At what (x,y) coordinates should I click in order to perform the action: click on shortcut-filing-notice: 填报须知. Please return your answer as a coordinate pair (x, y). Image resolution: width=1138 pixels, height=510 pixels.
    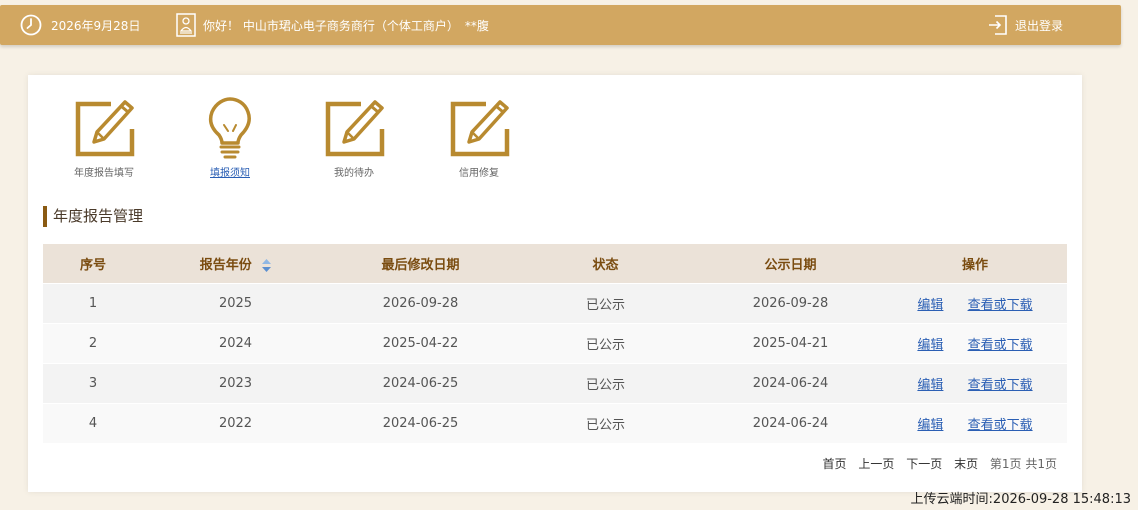
    Looking at the image, I should click on (230, 137).